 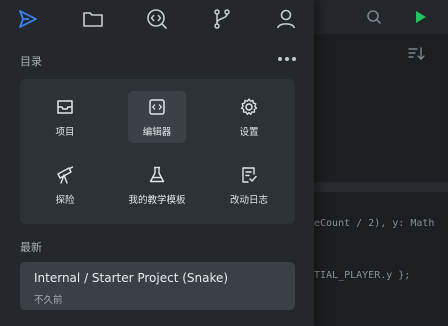 I want to click on code-line: TIAL_PLAYER.y };, so click(x=362, y=275).